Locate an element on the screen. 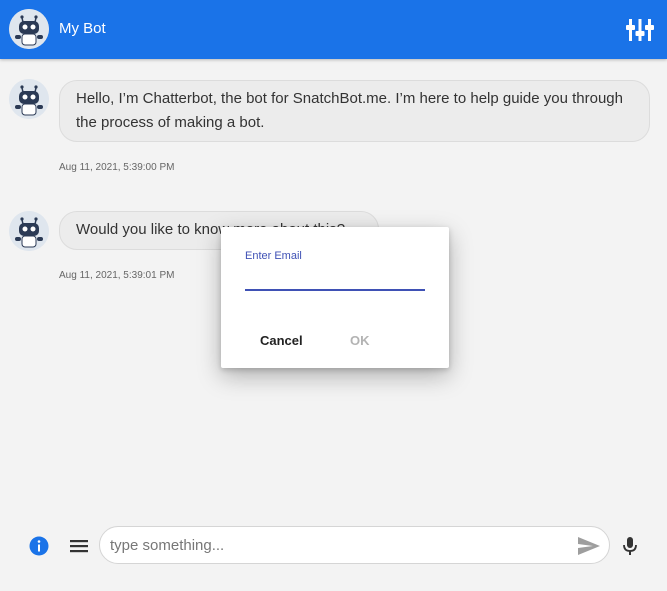 Image resolution: width=667 pixels, height=591 pixels. hamburger-menu-icon is located at coordinates (79, 546).